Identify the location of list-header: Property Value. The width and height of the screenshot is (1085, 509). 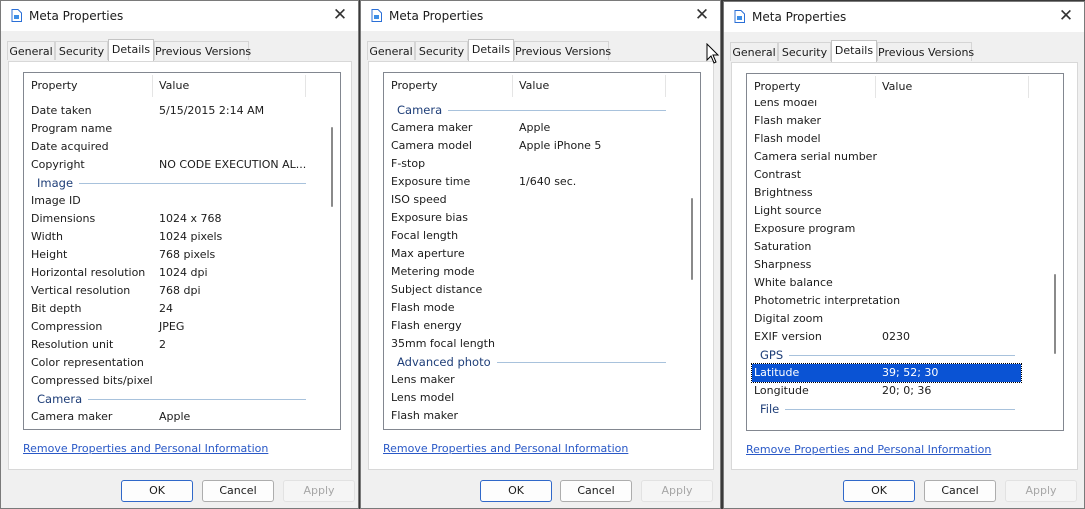
(542, 86).